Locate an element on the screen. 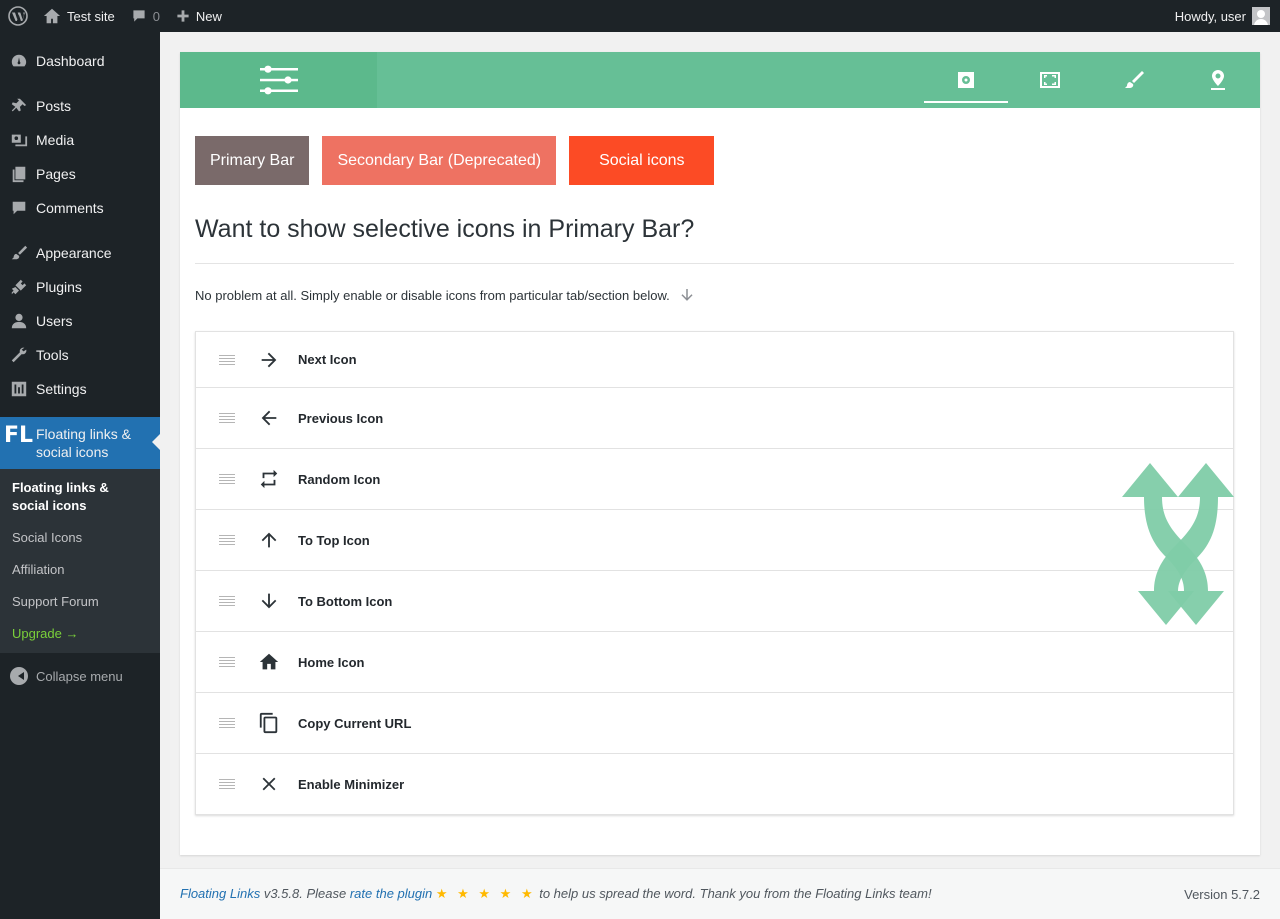  sidebar-item-label: Media is located at coordinates (55, 140).